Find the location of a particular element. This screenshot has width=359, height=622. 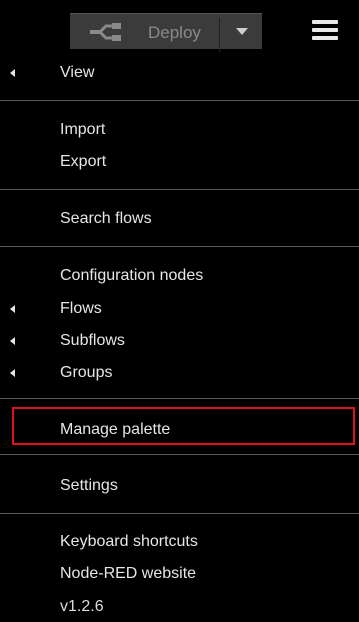

menu-item-label: Settings is located at coordinates (89, 485).